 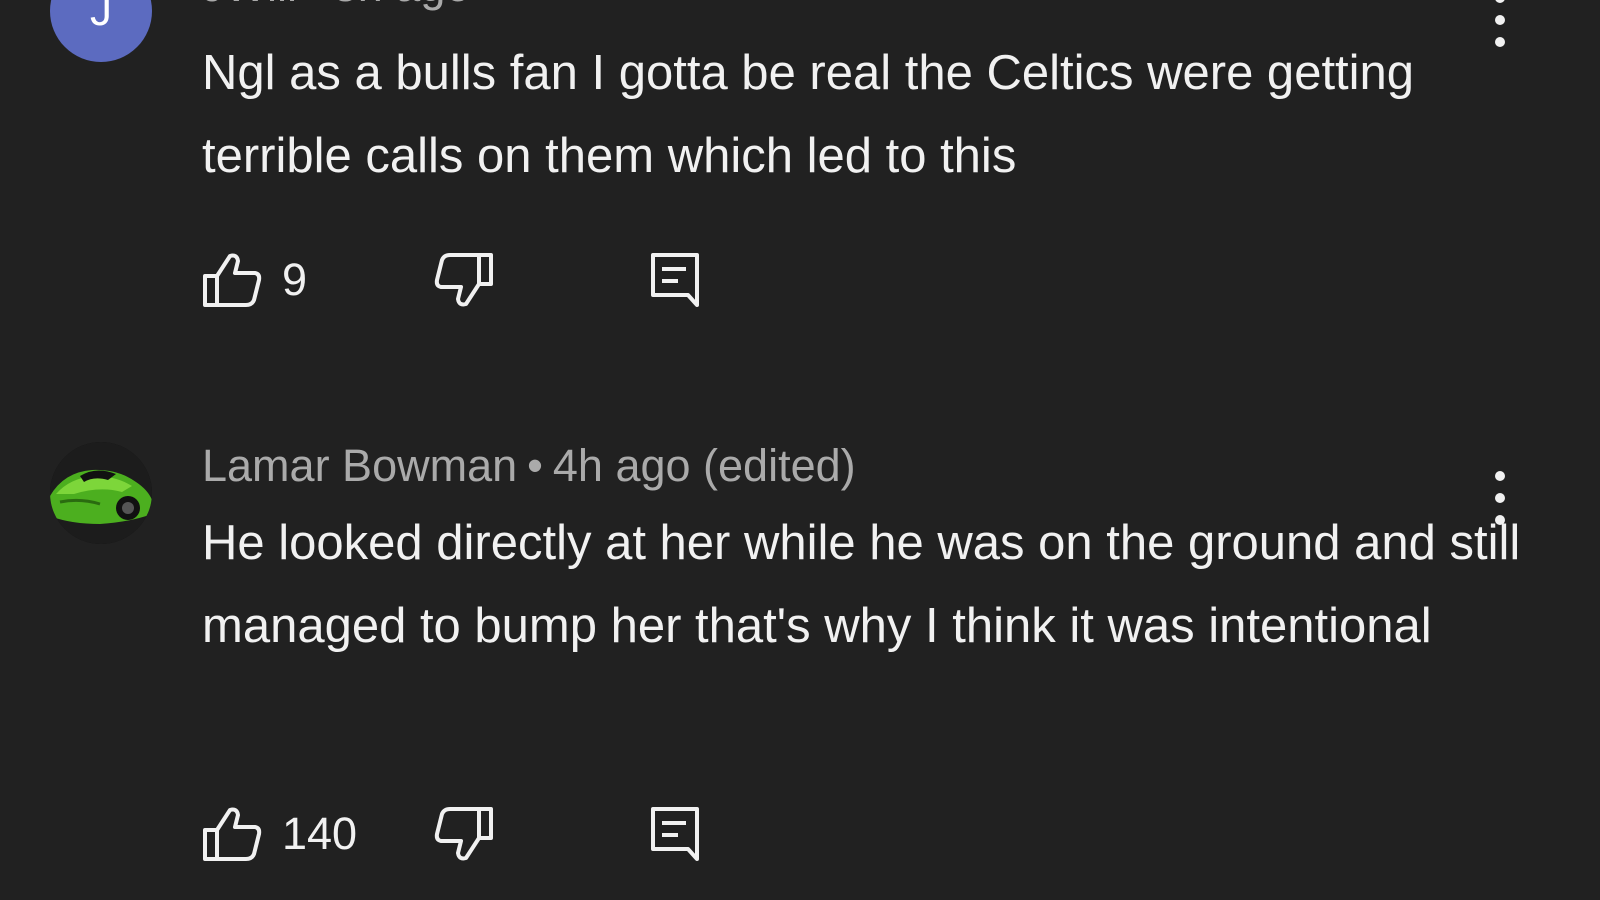 I want to click on comment-author: Lamar Bowman, so click(x=359, y=465).